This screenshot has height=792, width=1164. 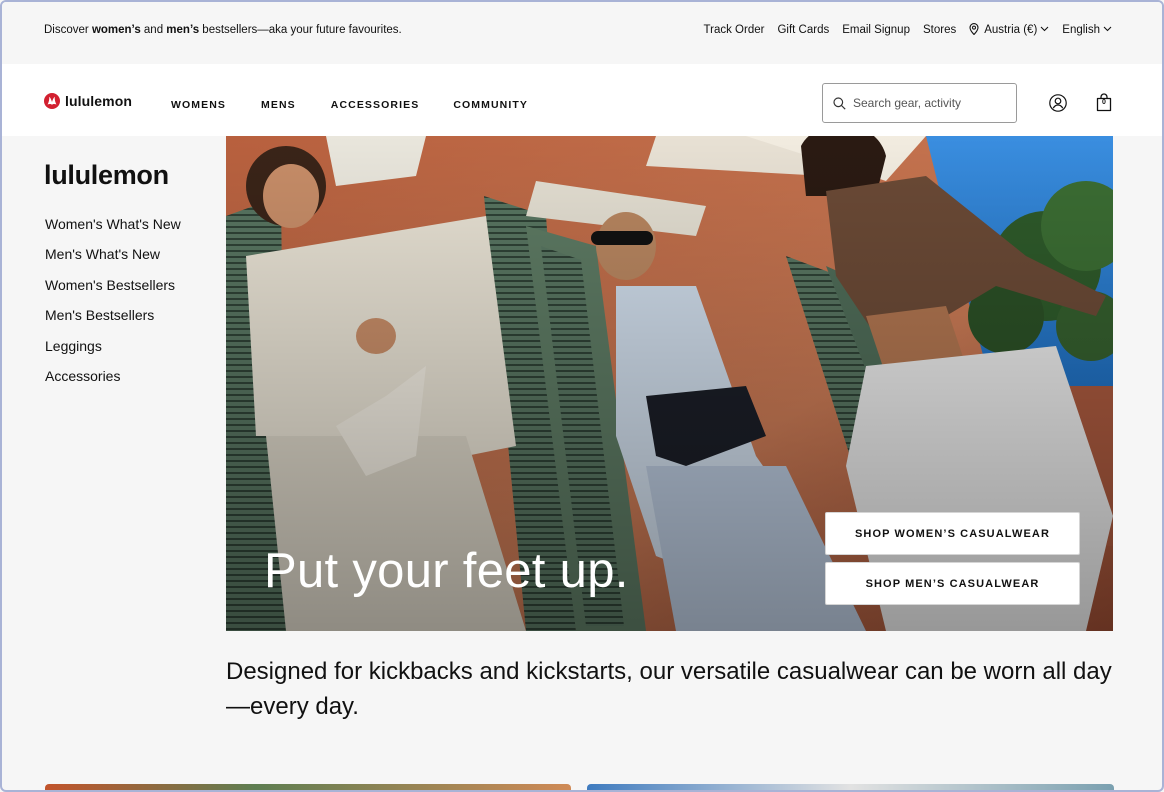 I want to click on language-selector: English, so click(x=1087, y=30).